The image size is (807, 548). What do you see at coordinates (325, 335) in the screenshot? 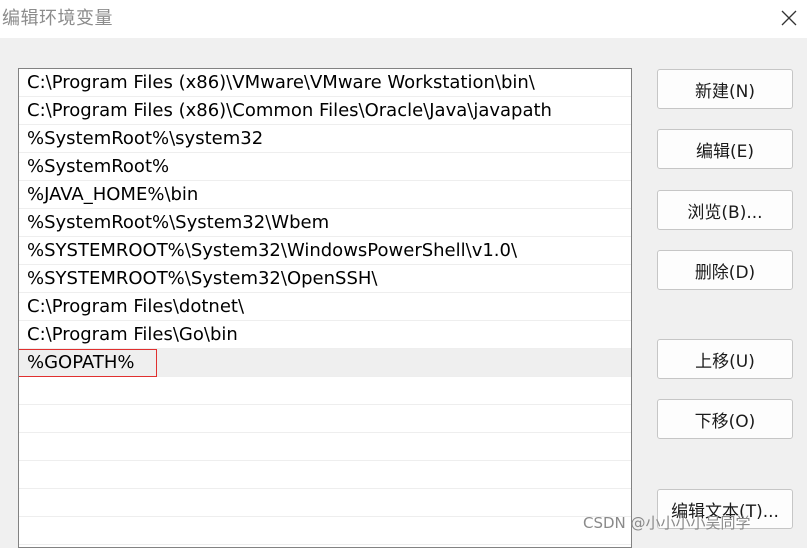
I see `list-item: C:\Program Files\Go\bin` at bounding box center [325, 335].